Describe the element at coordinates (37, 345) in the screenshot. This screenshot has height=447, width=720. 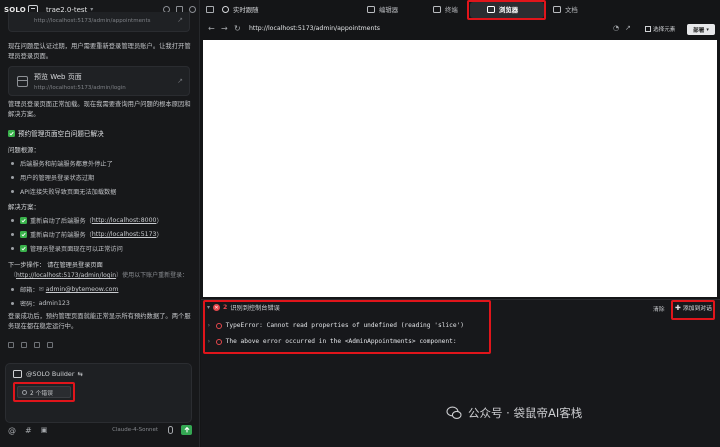
I see `copy-icon` at that location.